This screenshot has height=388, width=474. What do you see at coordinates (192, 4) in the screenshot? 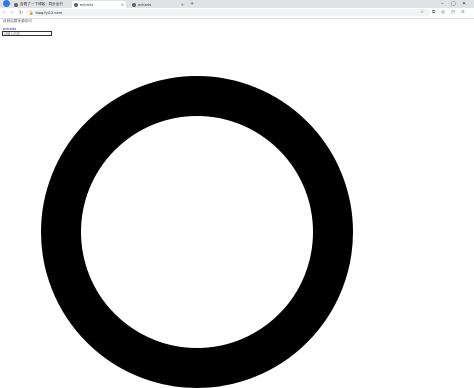
I see `plus-icon: +` at bounding box center [192, 4].